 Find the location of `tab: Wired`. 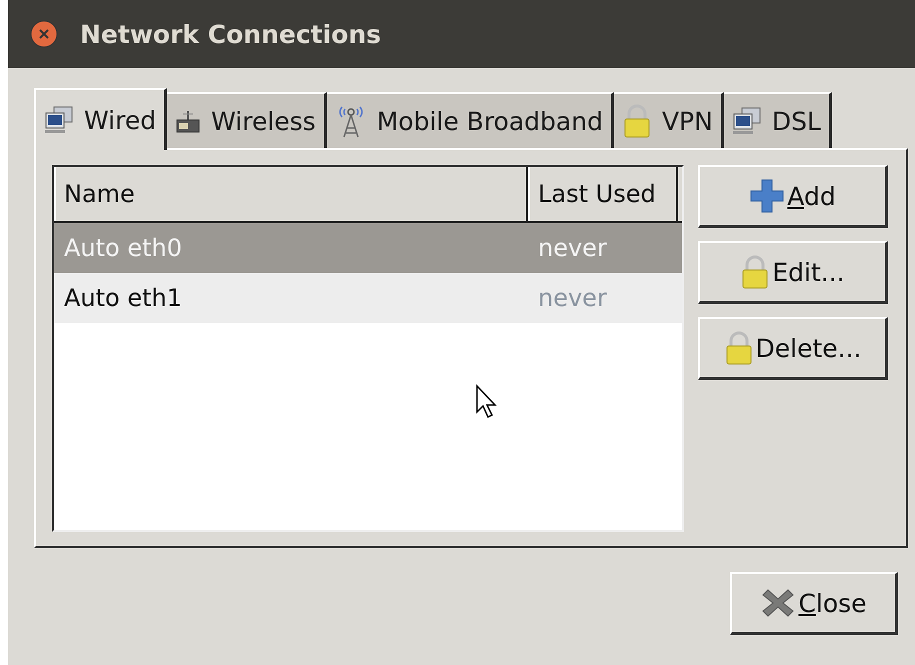

tab: Wired is located at coordinates (101, 119).